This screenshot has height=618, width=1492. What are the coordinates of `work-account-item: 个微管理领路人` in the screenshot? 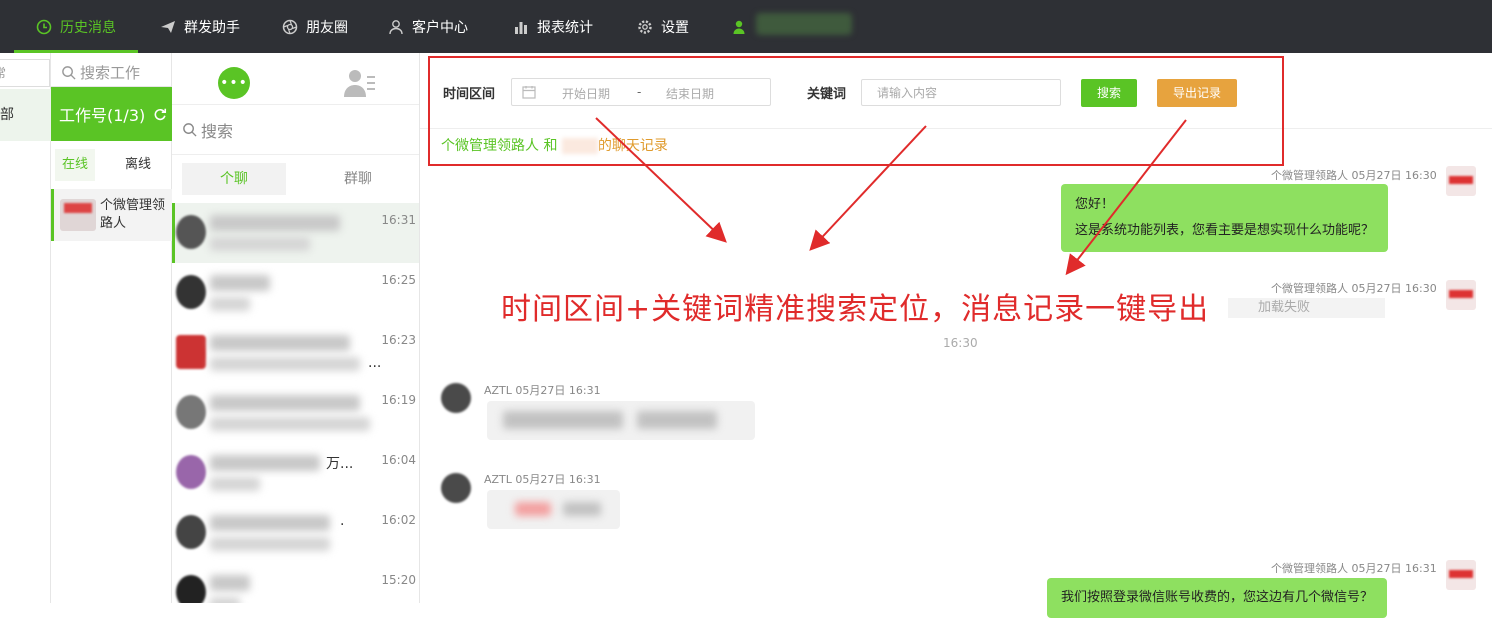 It's located at (111, 215).